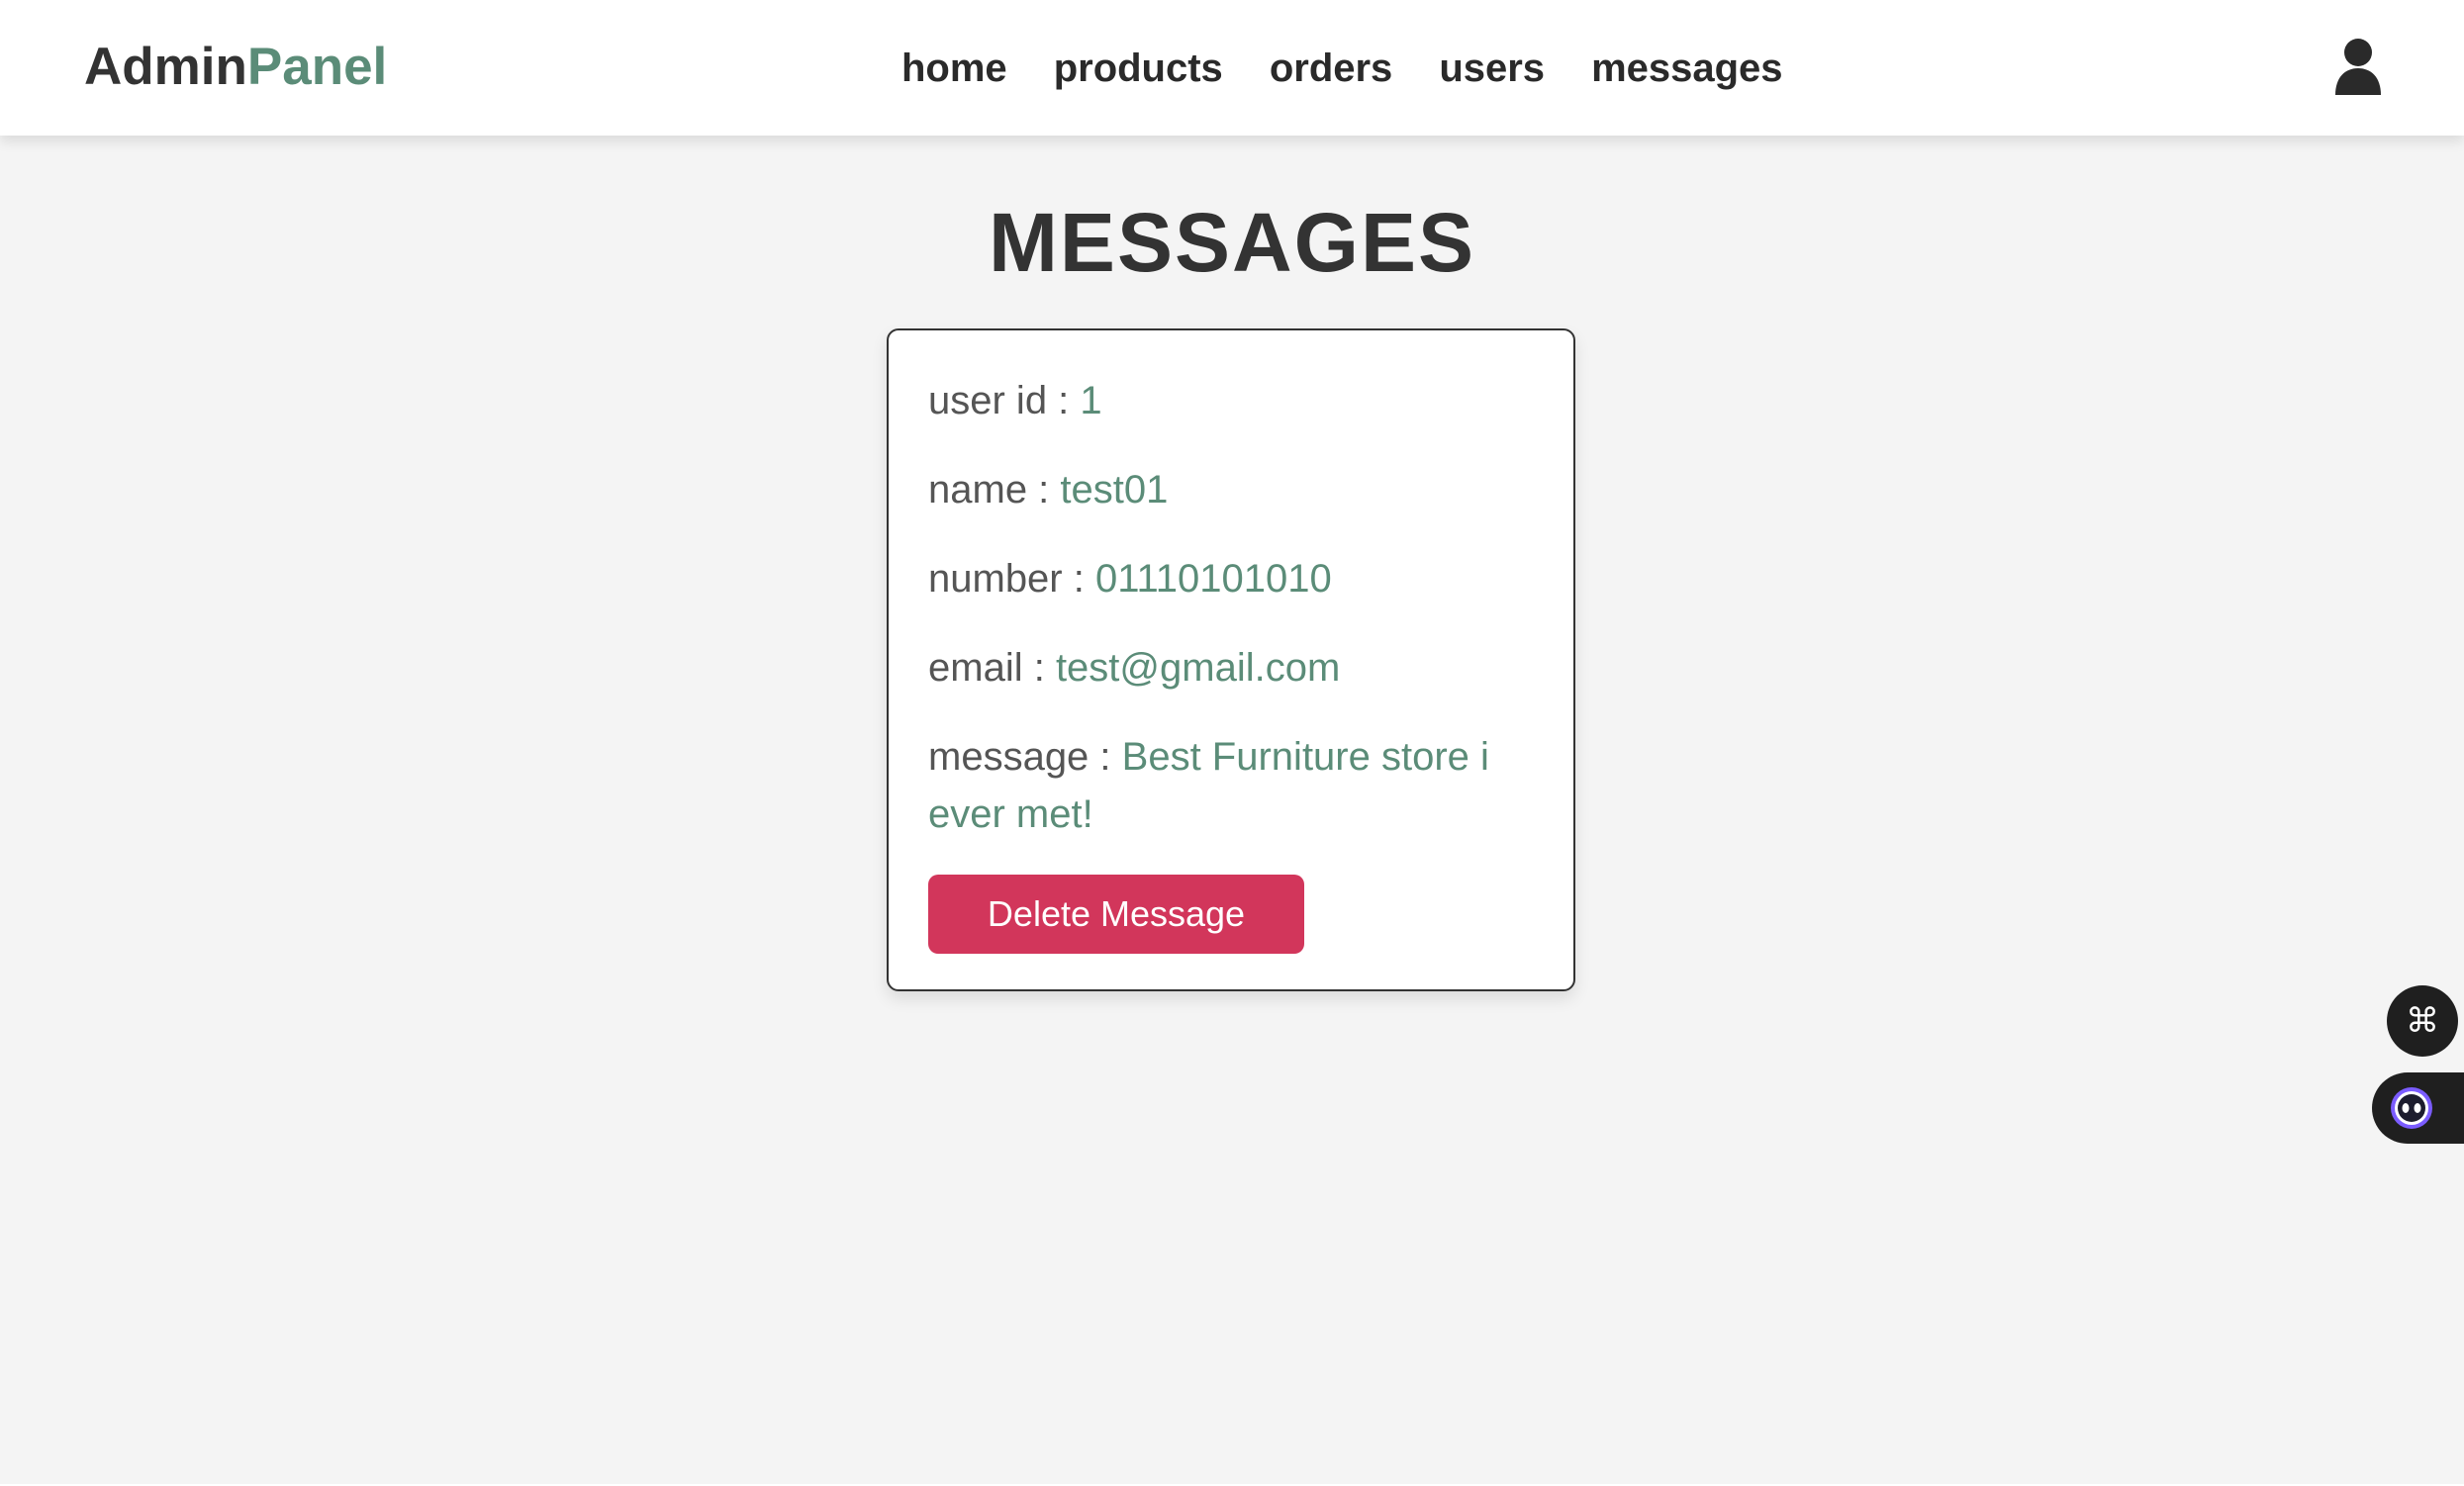  I want to click on message-label: message :, so click(1025, 757).